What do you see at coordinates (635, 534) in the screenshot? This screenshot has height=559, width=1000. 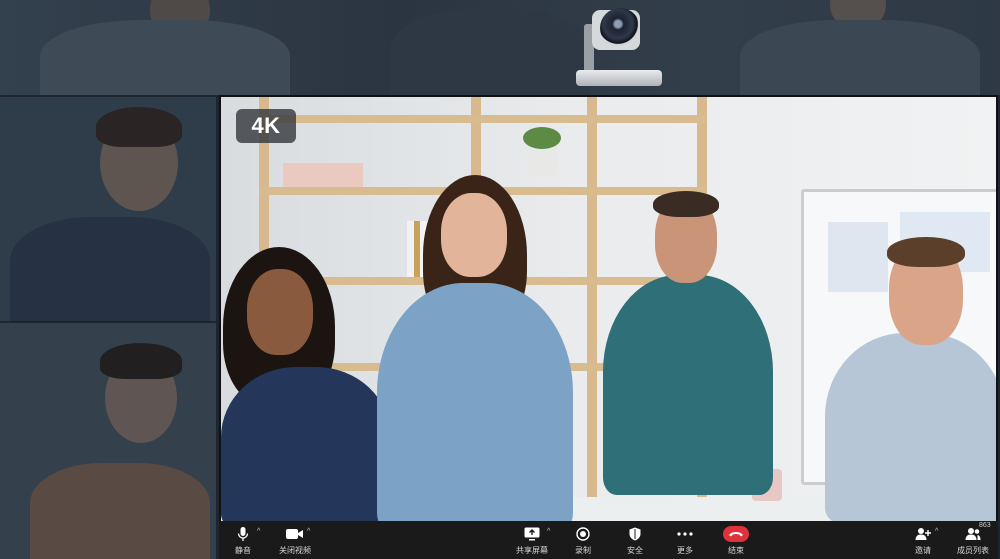 I see `shield-icon` at bounding box center [635, 534].